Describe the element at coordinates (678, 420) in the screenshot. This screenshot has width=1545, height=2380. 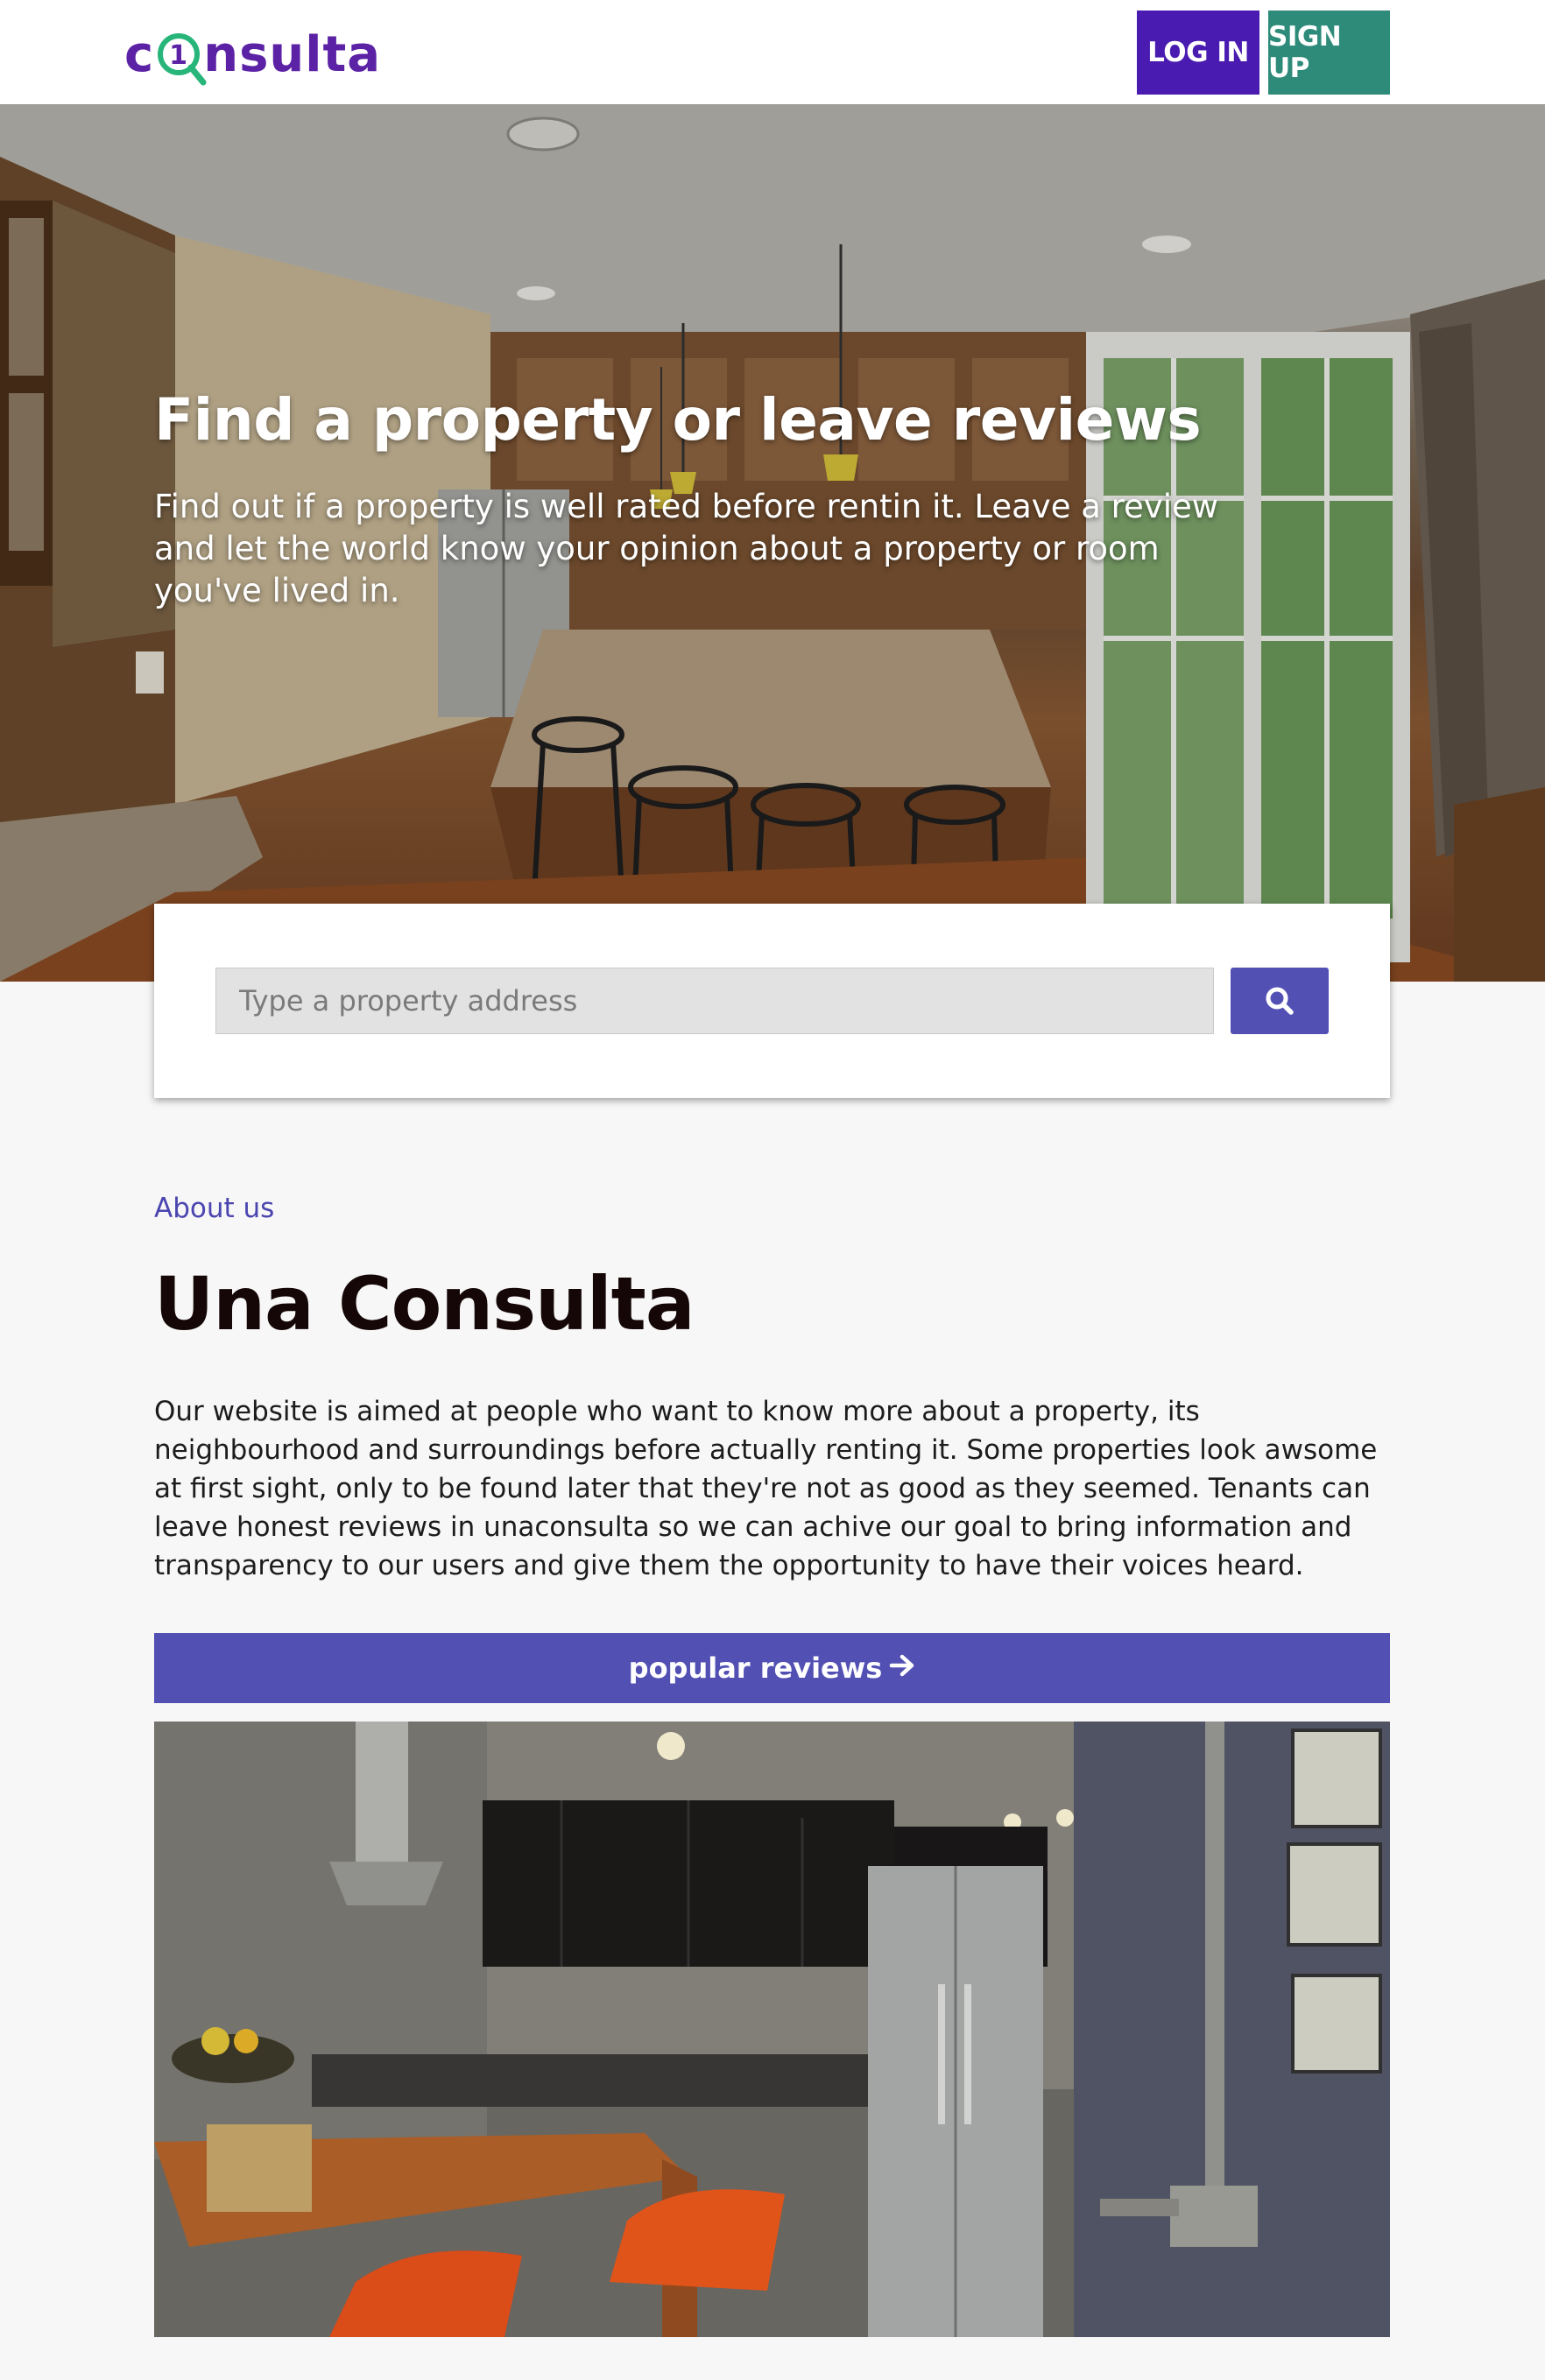
I see `hero-title: Find a property or leave reviews` at that location.